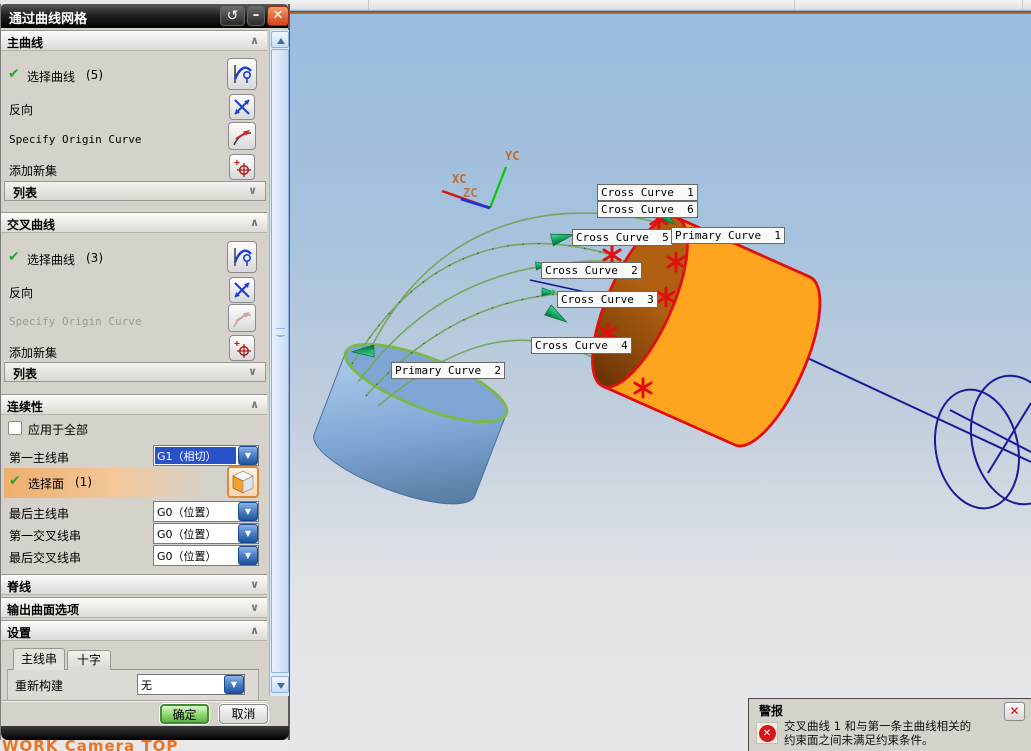 The height and width of the screenshot is (751, 1031). Describe the element at coordinates (48, 19) in the screenshot. I see `dialog-title: 通过曲线网格` at that location.